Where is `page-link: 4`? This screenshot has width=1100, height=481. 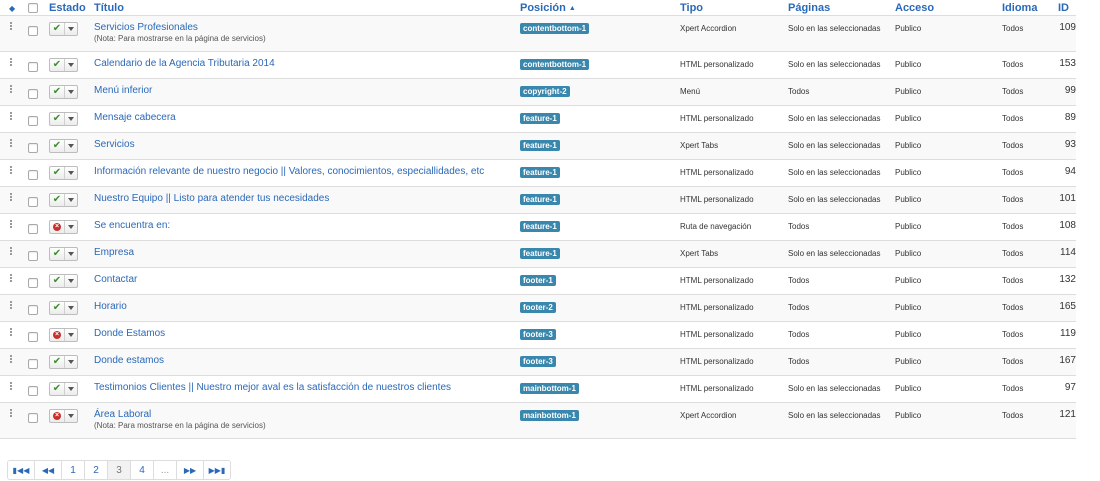
page-link: 4 is located at coordinates (142, 470).